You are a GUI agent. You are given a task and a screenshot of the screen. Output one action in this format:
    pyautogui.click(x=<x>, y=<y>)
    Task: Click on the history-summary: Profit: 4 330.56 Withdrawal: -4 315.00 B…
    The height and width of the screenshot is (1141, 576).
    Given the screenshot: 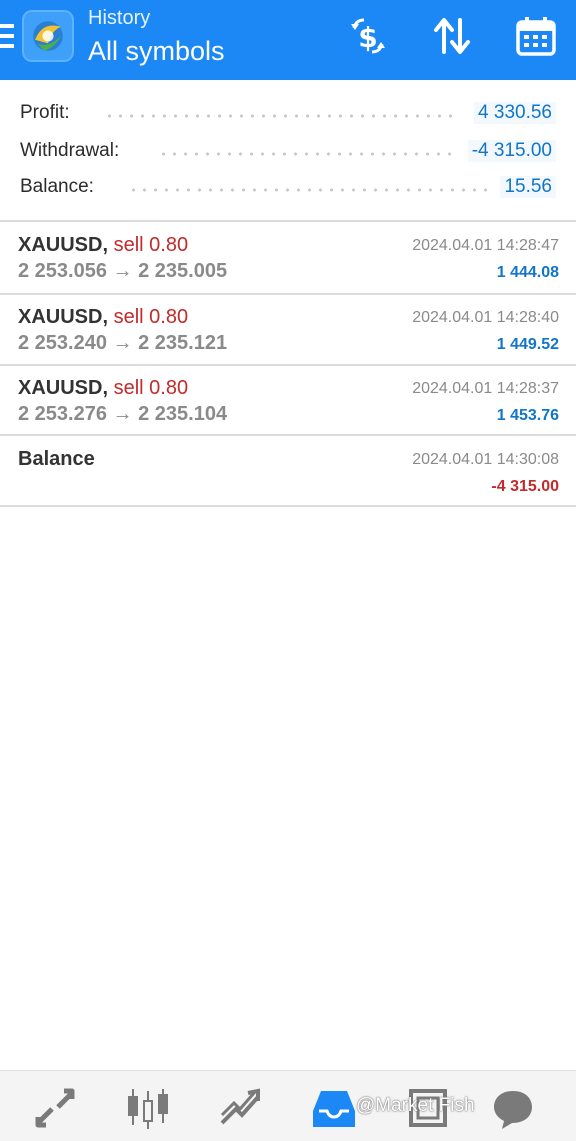 What is the action you would take?
    pyautogui.click(x=288, y=156)
    